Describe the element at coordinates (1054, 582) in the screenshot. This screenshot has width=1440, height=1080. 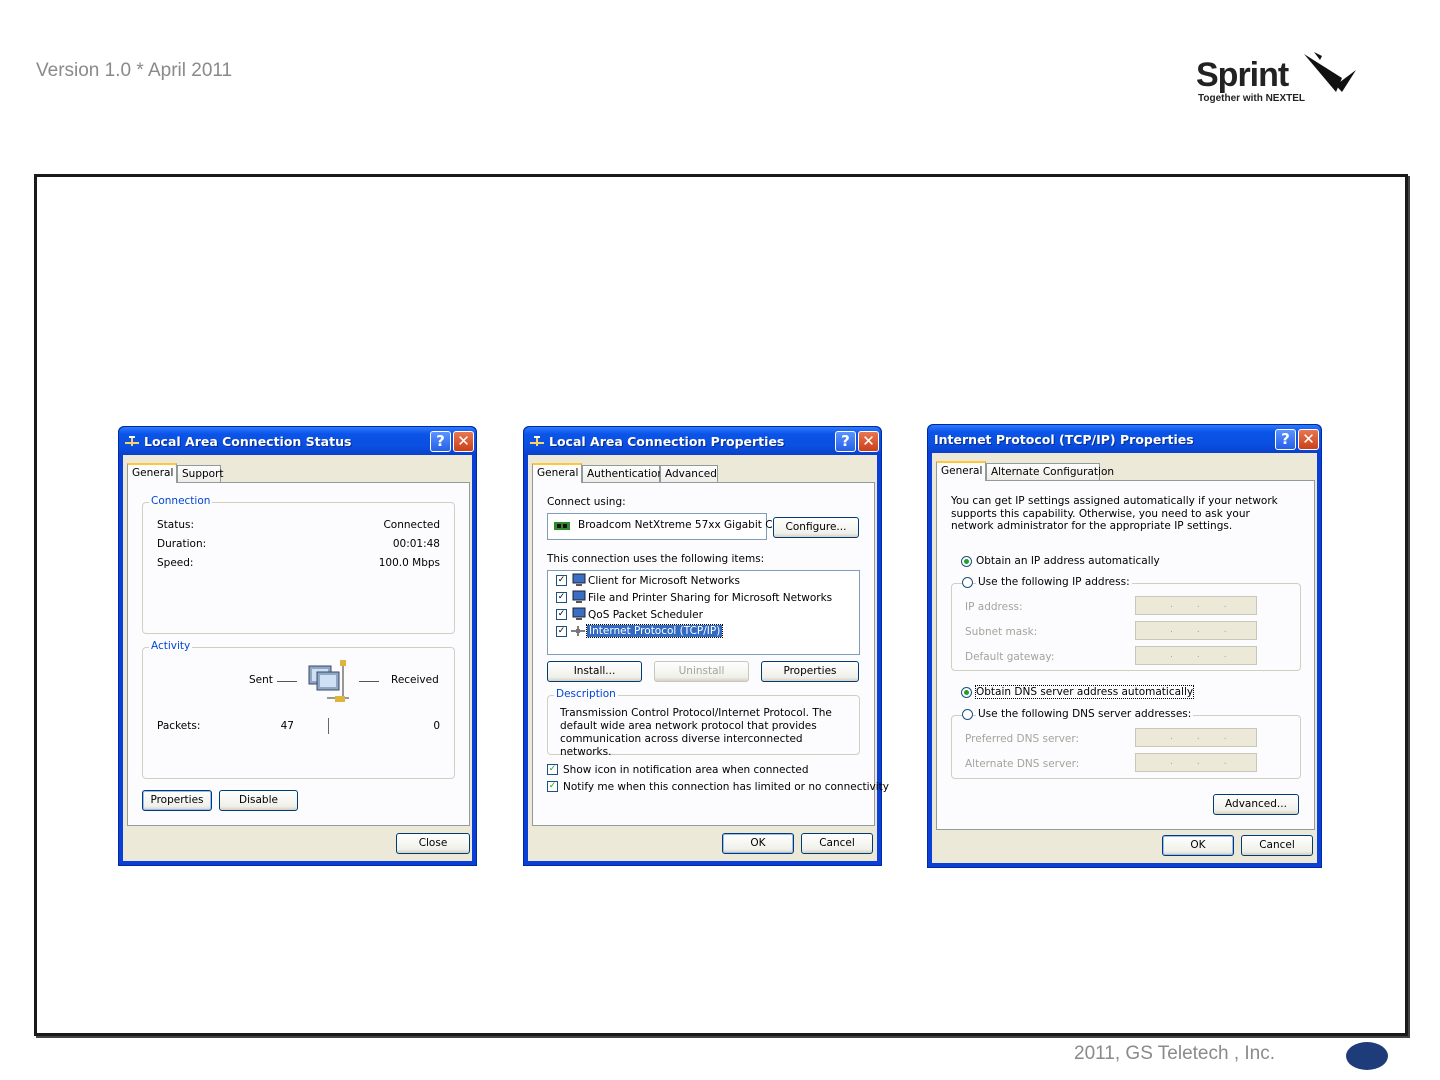
I see `use-ip-label: Use the following IP address:` at that location.